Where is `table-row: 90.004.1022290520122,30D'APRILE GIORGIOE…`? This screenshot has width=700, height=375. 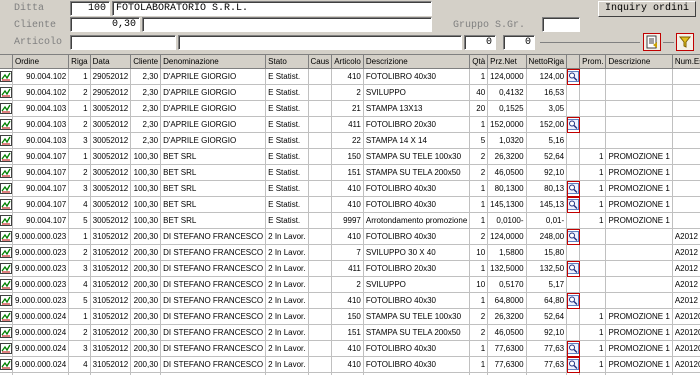
table-row: 90.004.1022290520122,30D'APRILE GIORGIOE… is located at coordinates (350, 93).